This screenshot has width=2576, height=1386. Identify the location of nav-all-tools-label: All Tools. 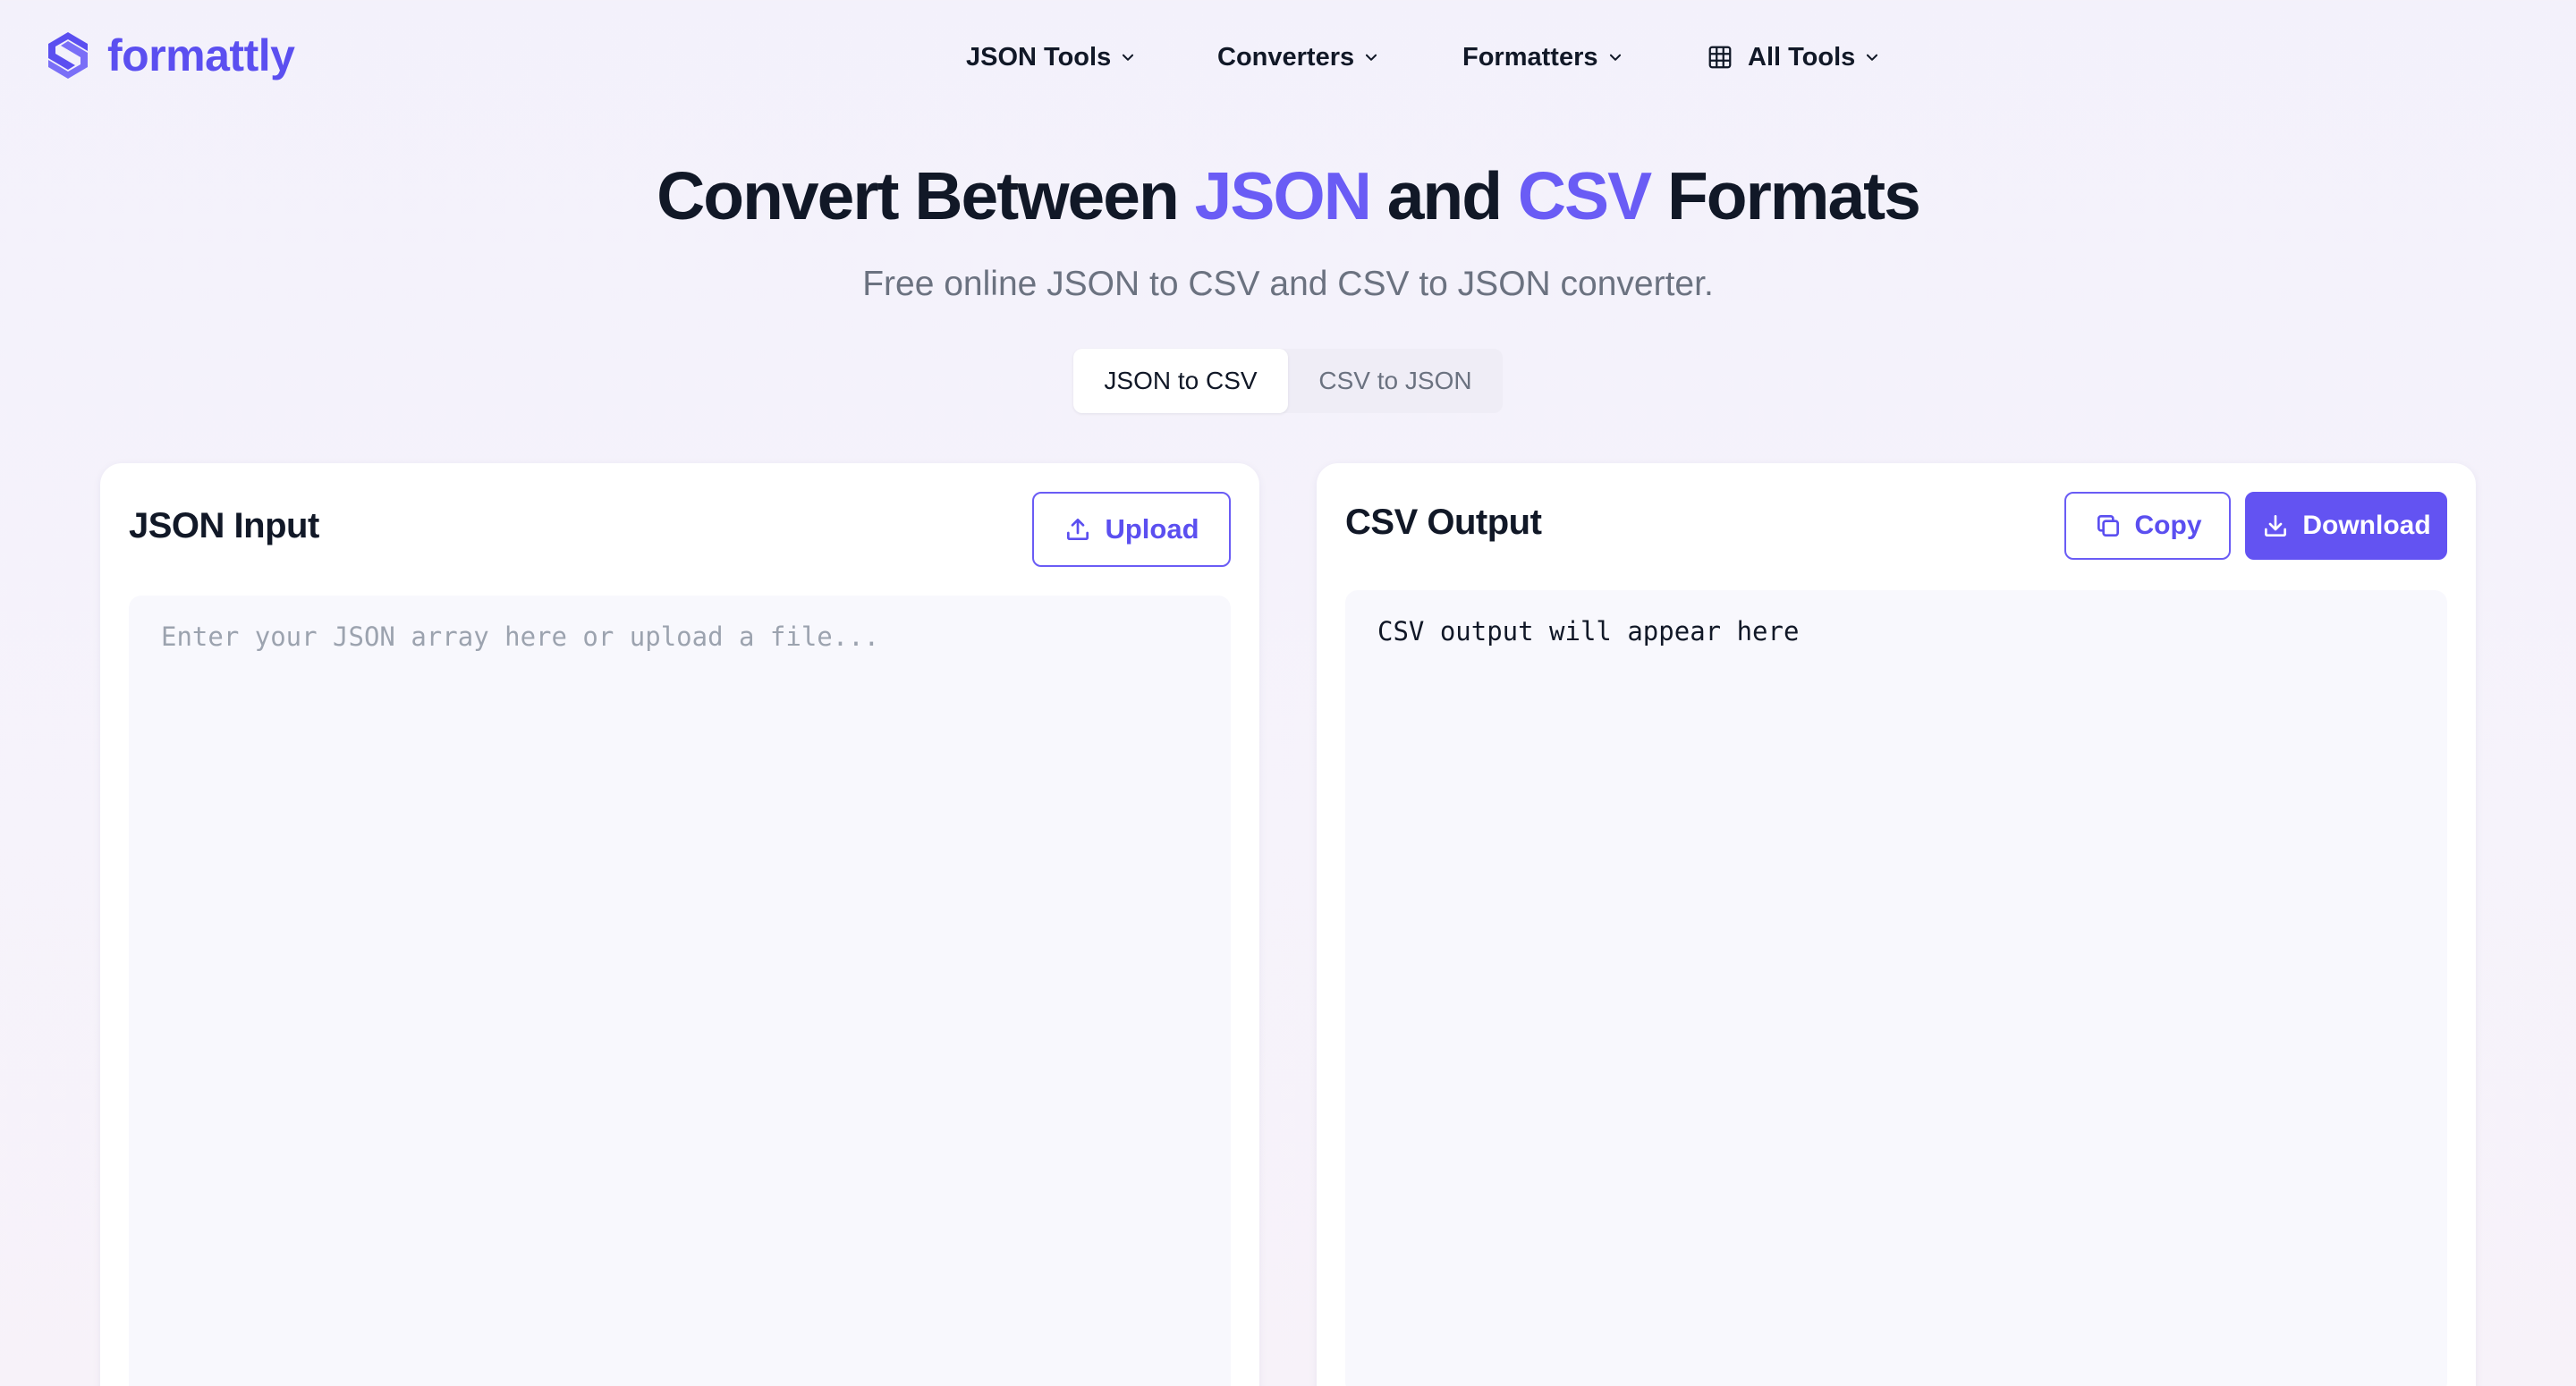
(1802, 57).